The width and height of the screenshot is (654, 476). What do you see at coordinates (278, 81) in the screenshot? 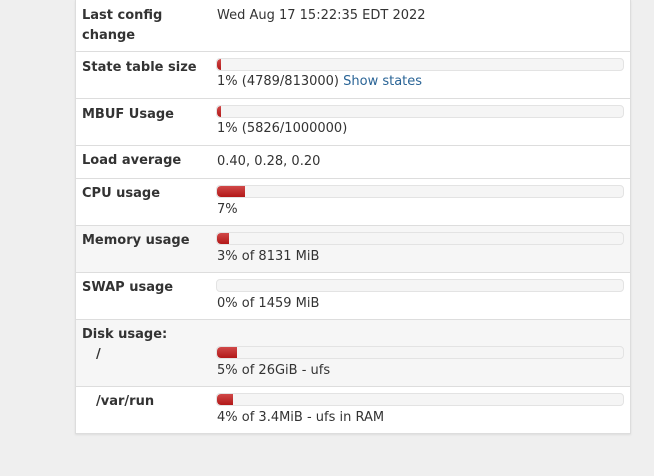
I see `state-table-detail-text: 1% (4789/813000)` at bounding box center [278, 81].